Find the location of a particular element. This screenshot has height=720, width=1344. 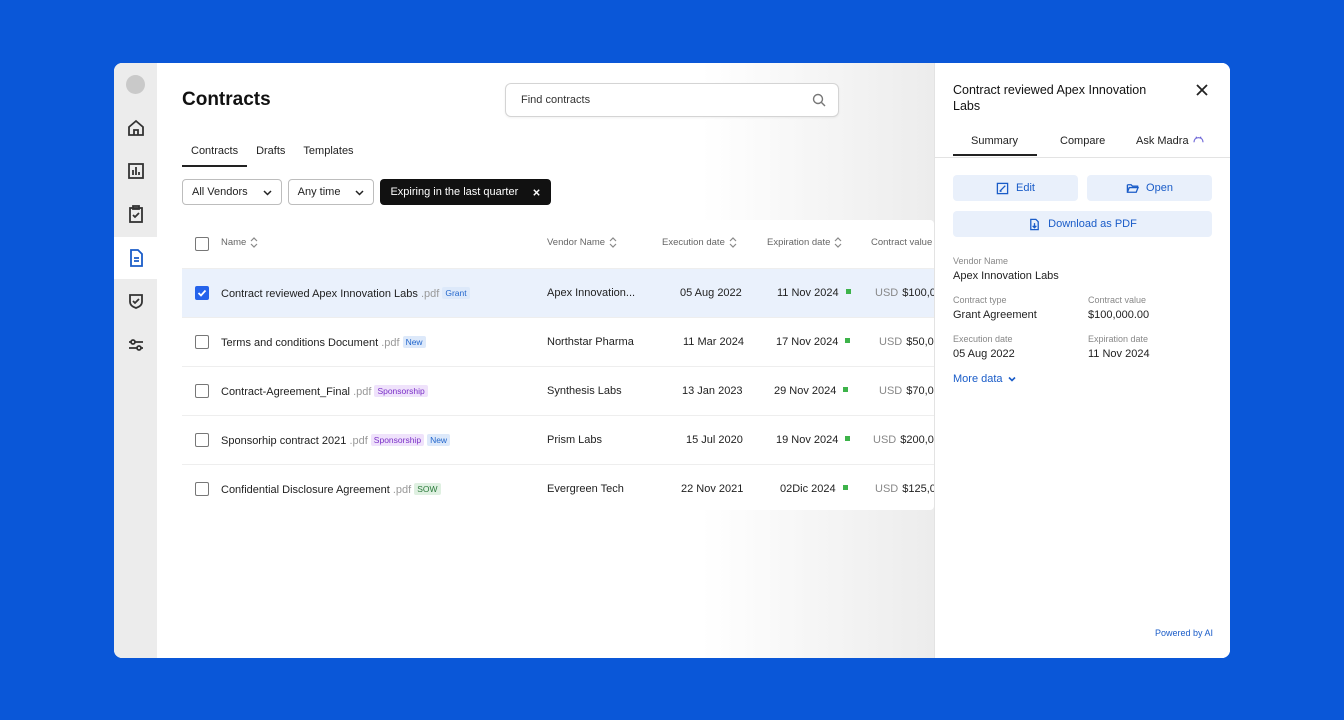

vendor-name-value: Apex Innovation Labs is located at coordinates (1006, 276).